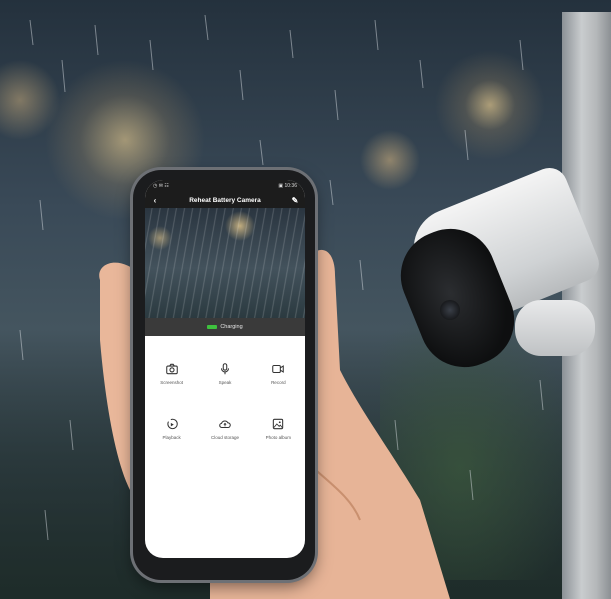  What do you see at coordinates (287, 186) in the screenshot?
I see `status-right: ▣ 10:36` at bounding box center [287, 186].